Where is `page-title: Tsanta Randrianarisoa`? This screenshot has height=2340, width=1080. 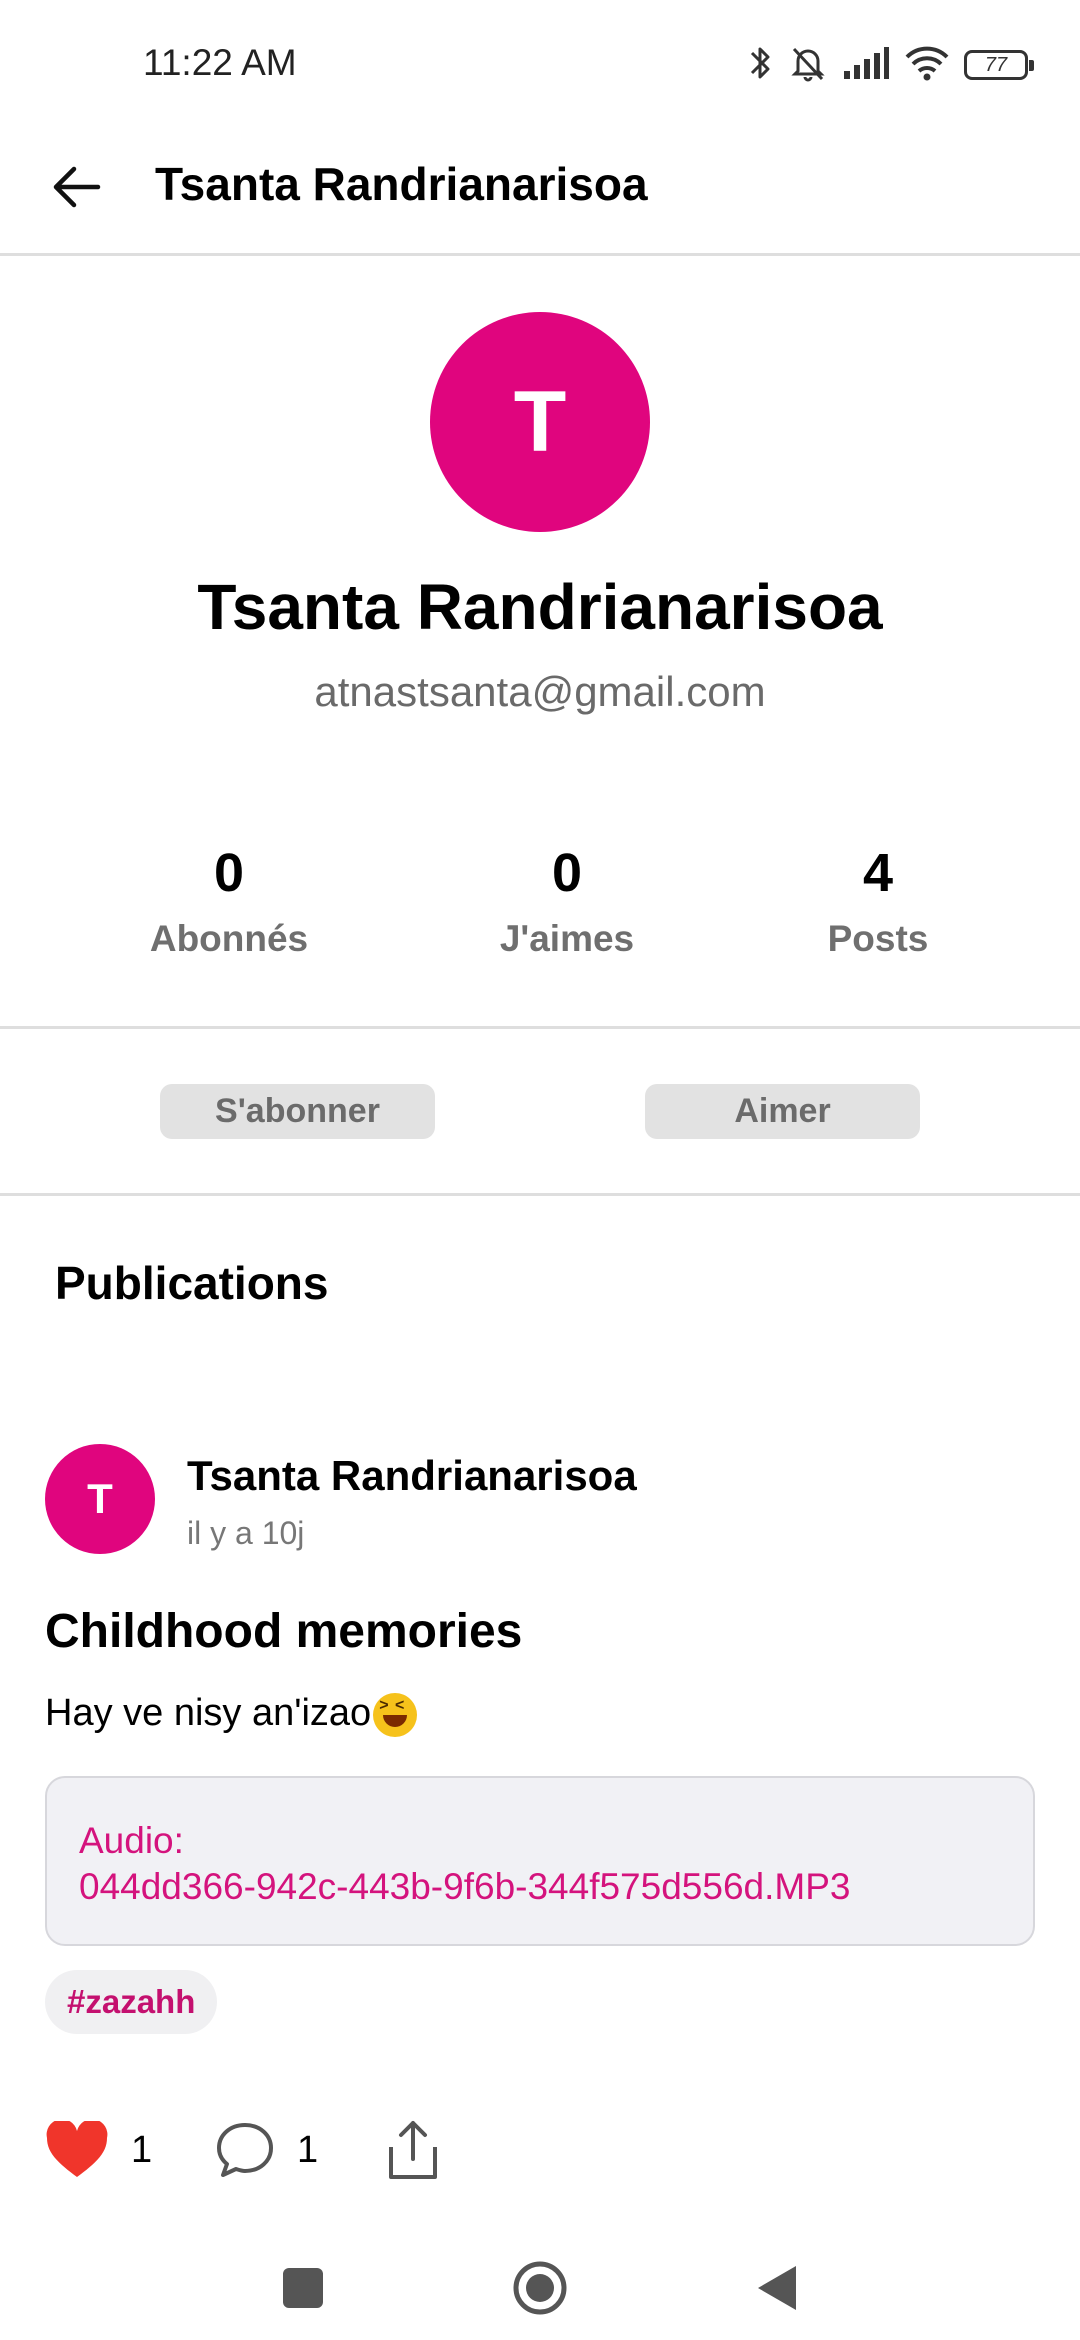
page-title: Tsanta Randrianarisoa is located at coordinates (401, 184).